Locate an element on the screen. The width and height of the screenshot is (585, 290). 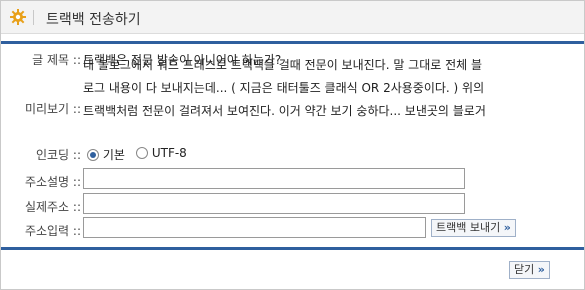
real-addr-label: 실제주소 :: is located at coordinates (52, 207).